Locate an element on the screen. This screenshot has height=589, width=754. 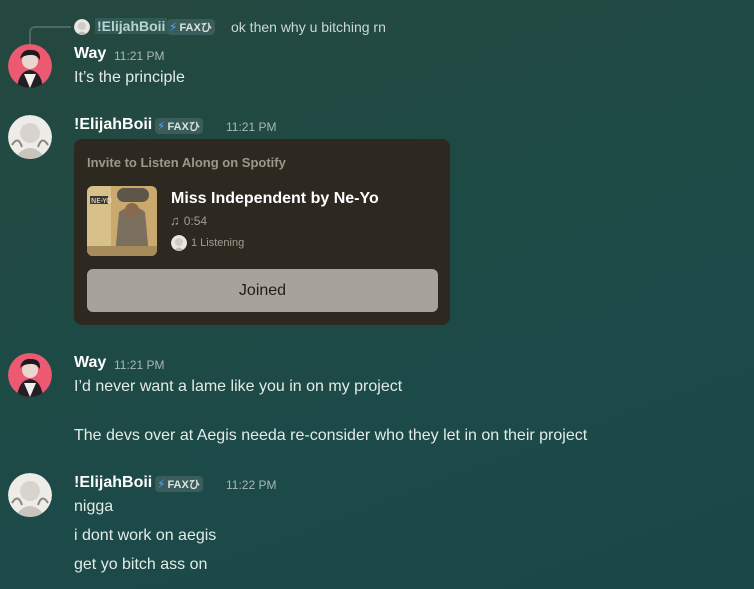
way-avatar is located at coordinates (30, 66).